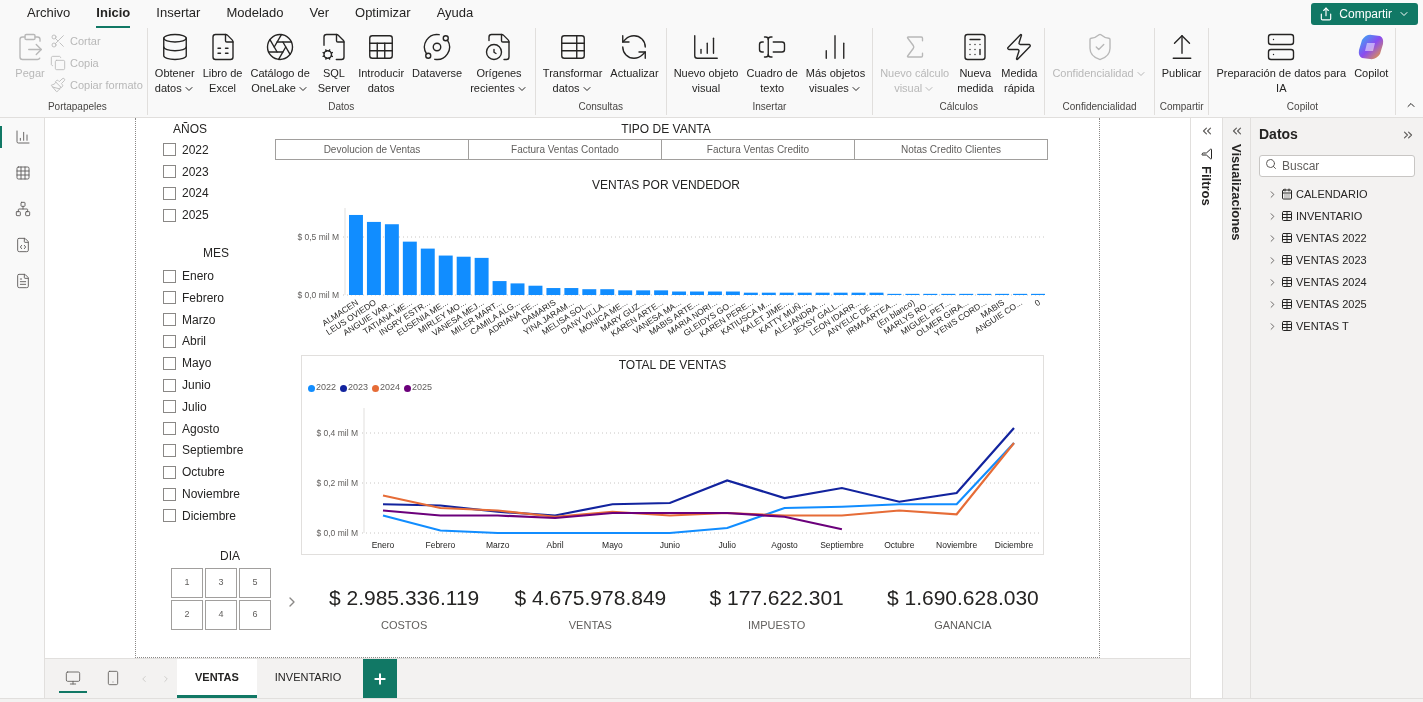 The image size is (1423, 702). I want to click on ribbon-button: Publicar, so click(1181, 64).